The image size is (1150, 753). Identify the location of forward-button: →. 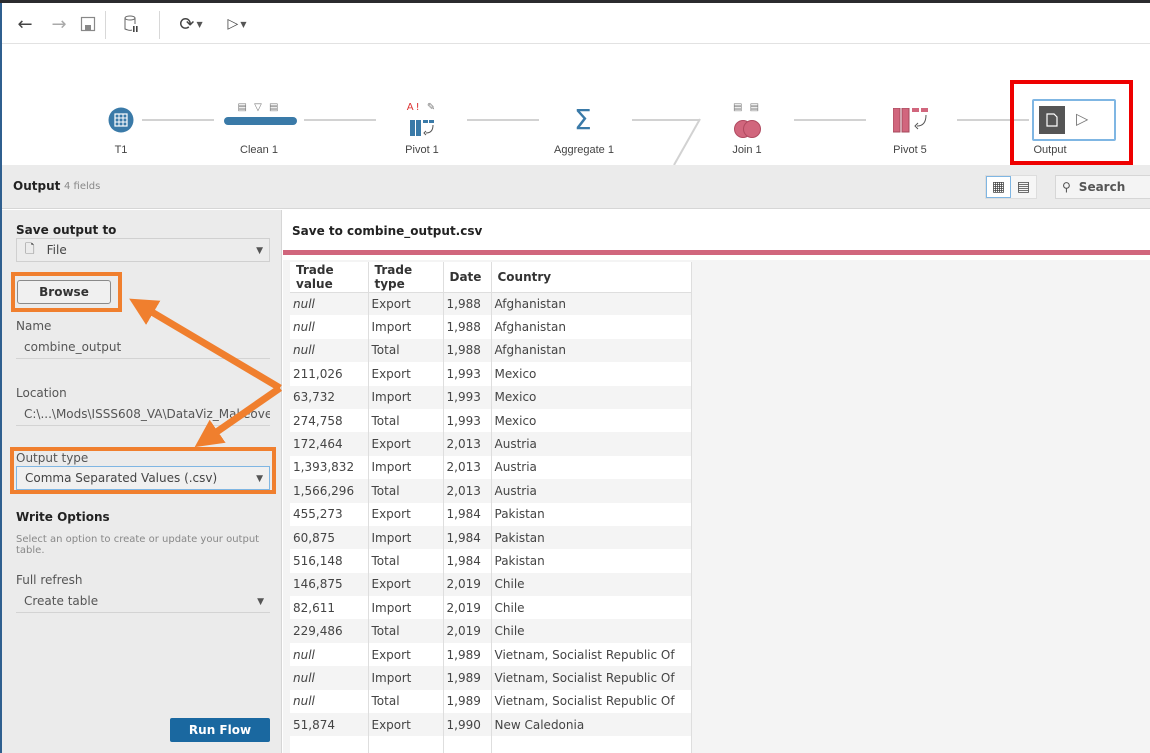
(59, 24).